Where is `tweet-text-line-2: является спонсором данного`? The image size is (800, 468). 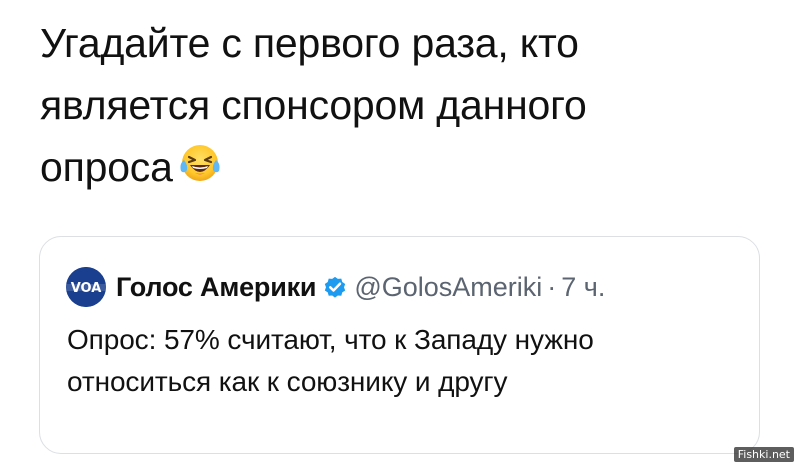 tweet-text-line-2: является спонсором данного is located at coordinates (313, 105).